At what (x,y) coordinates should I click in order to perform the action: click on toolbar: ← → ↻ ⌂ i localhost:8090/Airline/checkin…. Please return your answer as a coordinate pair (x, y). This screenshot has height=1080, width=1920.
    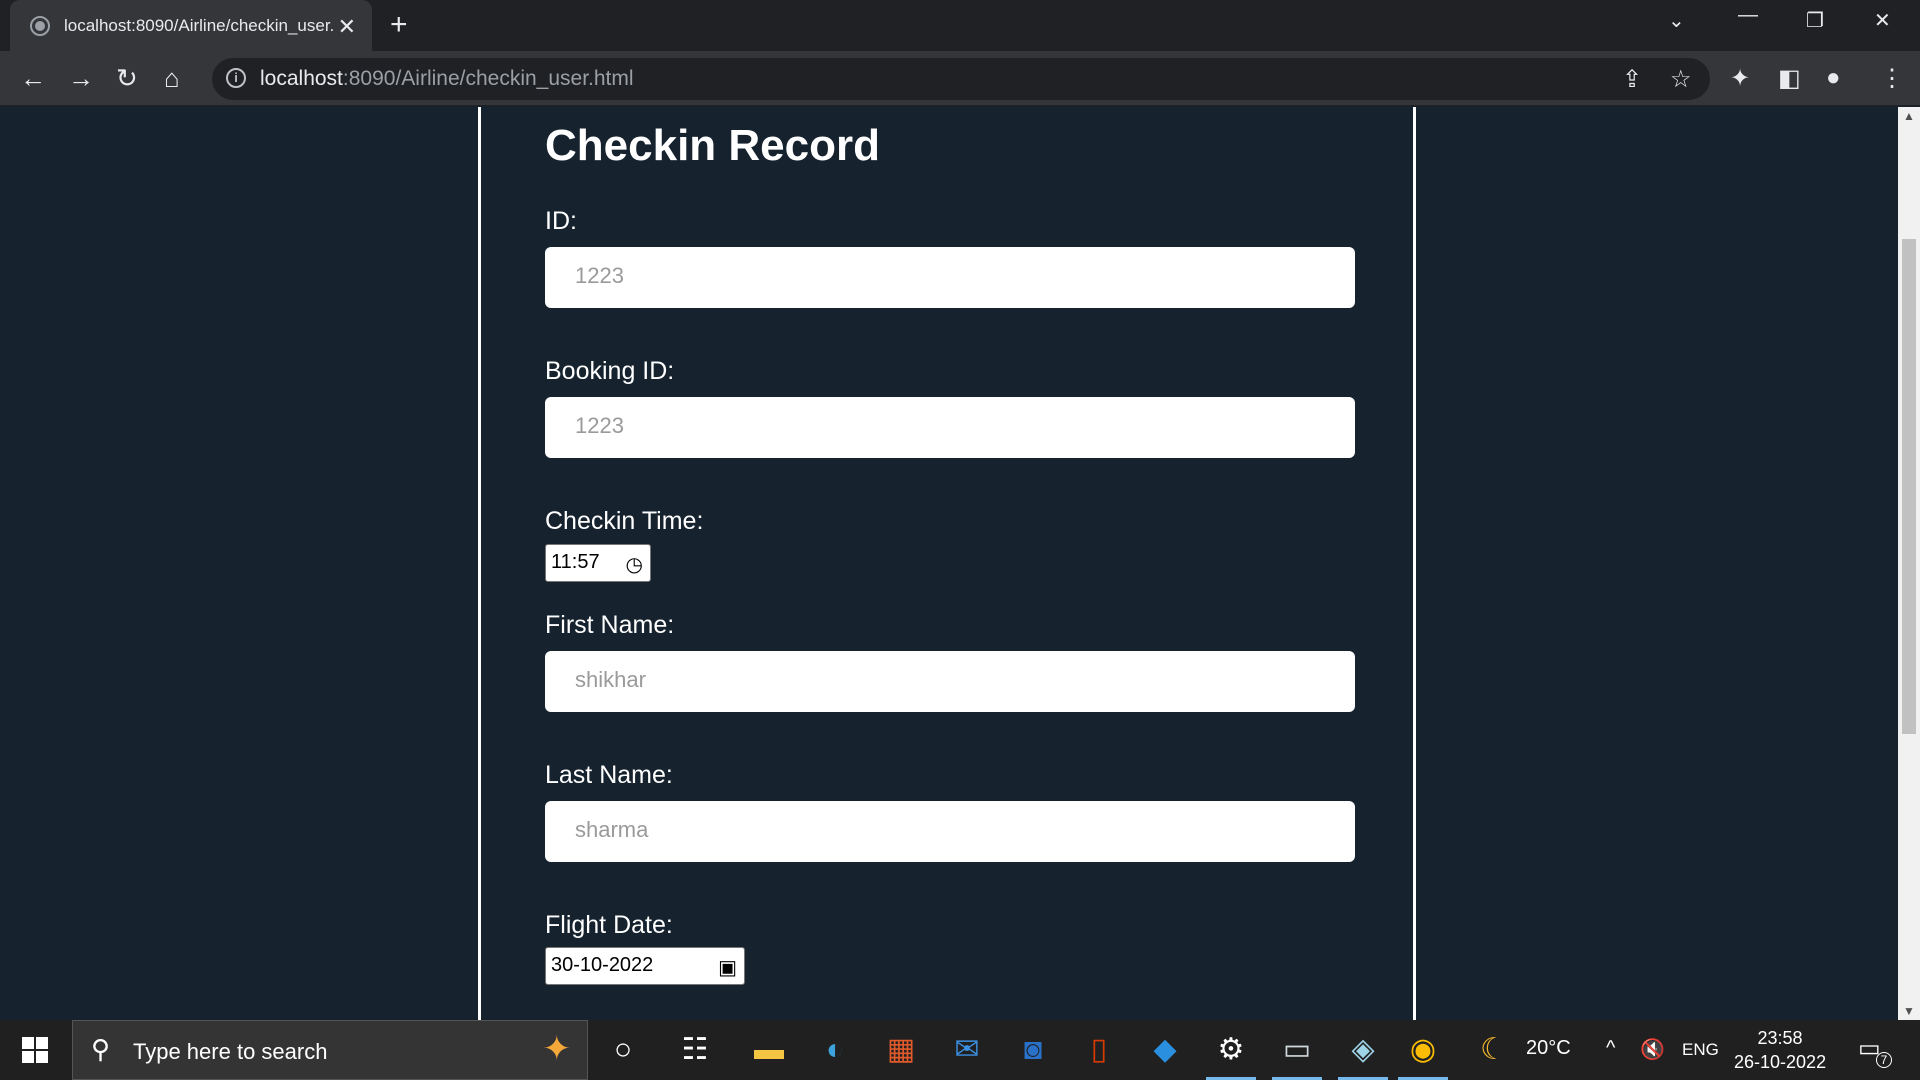
    Looking at the image, I should click on (960, 78).